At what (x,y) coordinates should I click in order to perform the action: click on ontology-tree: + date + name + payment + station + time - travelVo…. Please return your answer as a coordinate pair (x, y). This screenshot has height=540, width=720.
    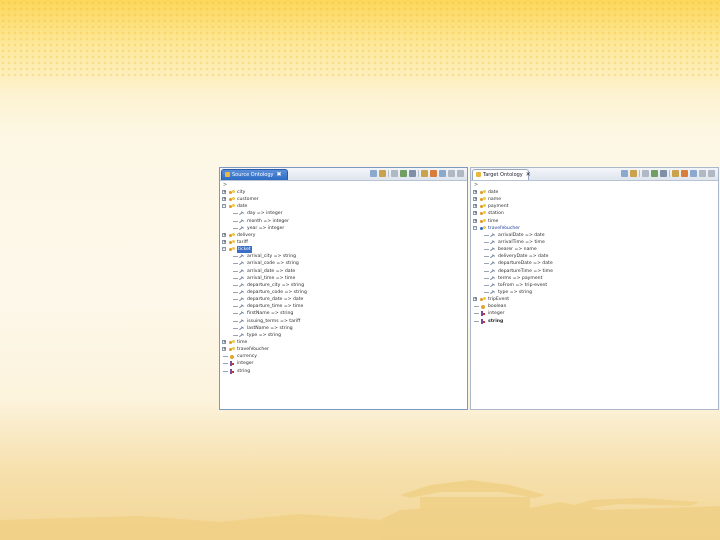
    Looking at the image, I should click on (594, 257).